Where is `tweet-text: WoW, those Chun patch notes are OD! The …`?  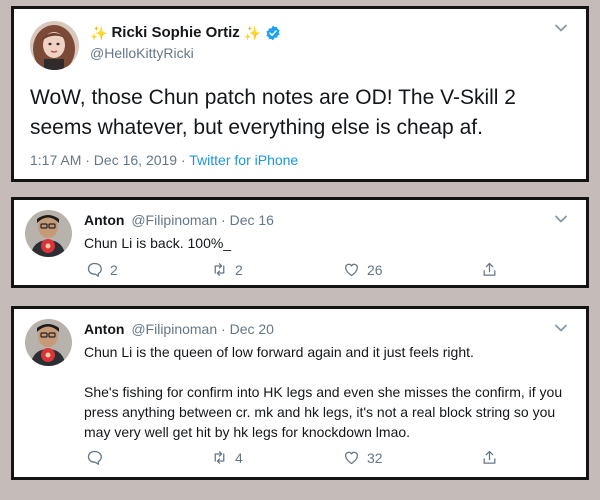
tweet-text: WoW, those Chun patch notes are OD! The … is located at coordinates (273, 112).